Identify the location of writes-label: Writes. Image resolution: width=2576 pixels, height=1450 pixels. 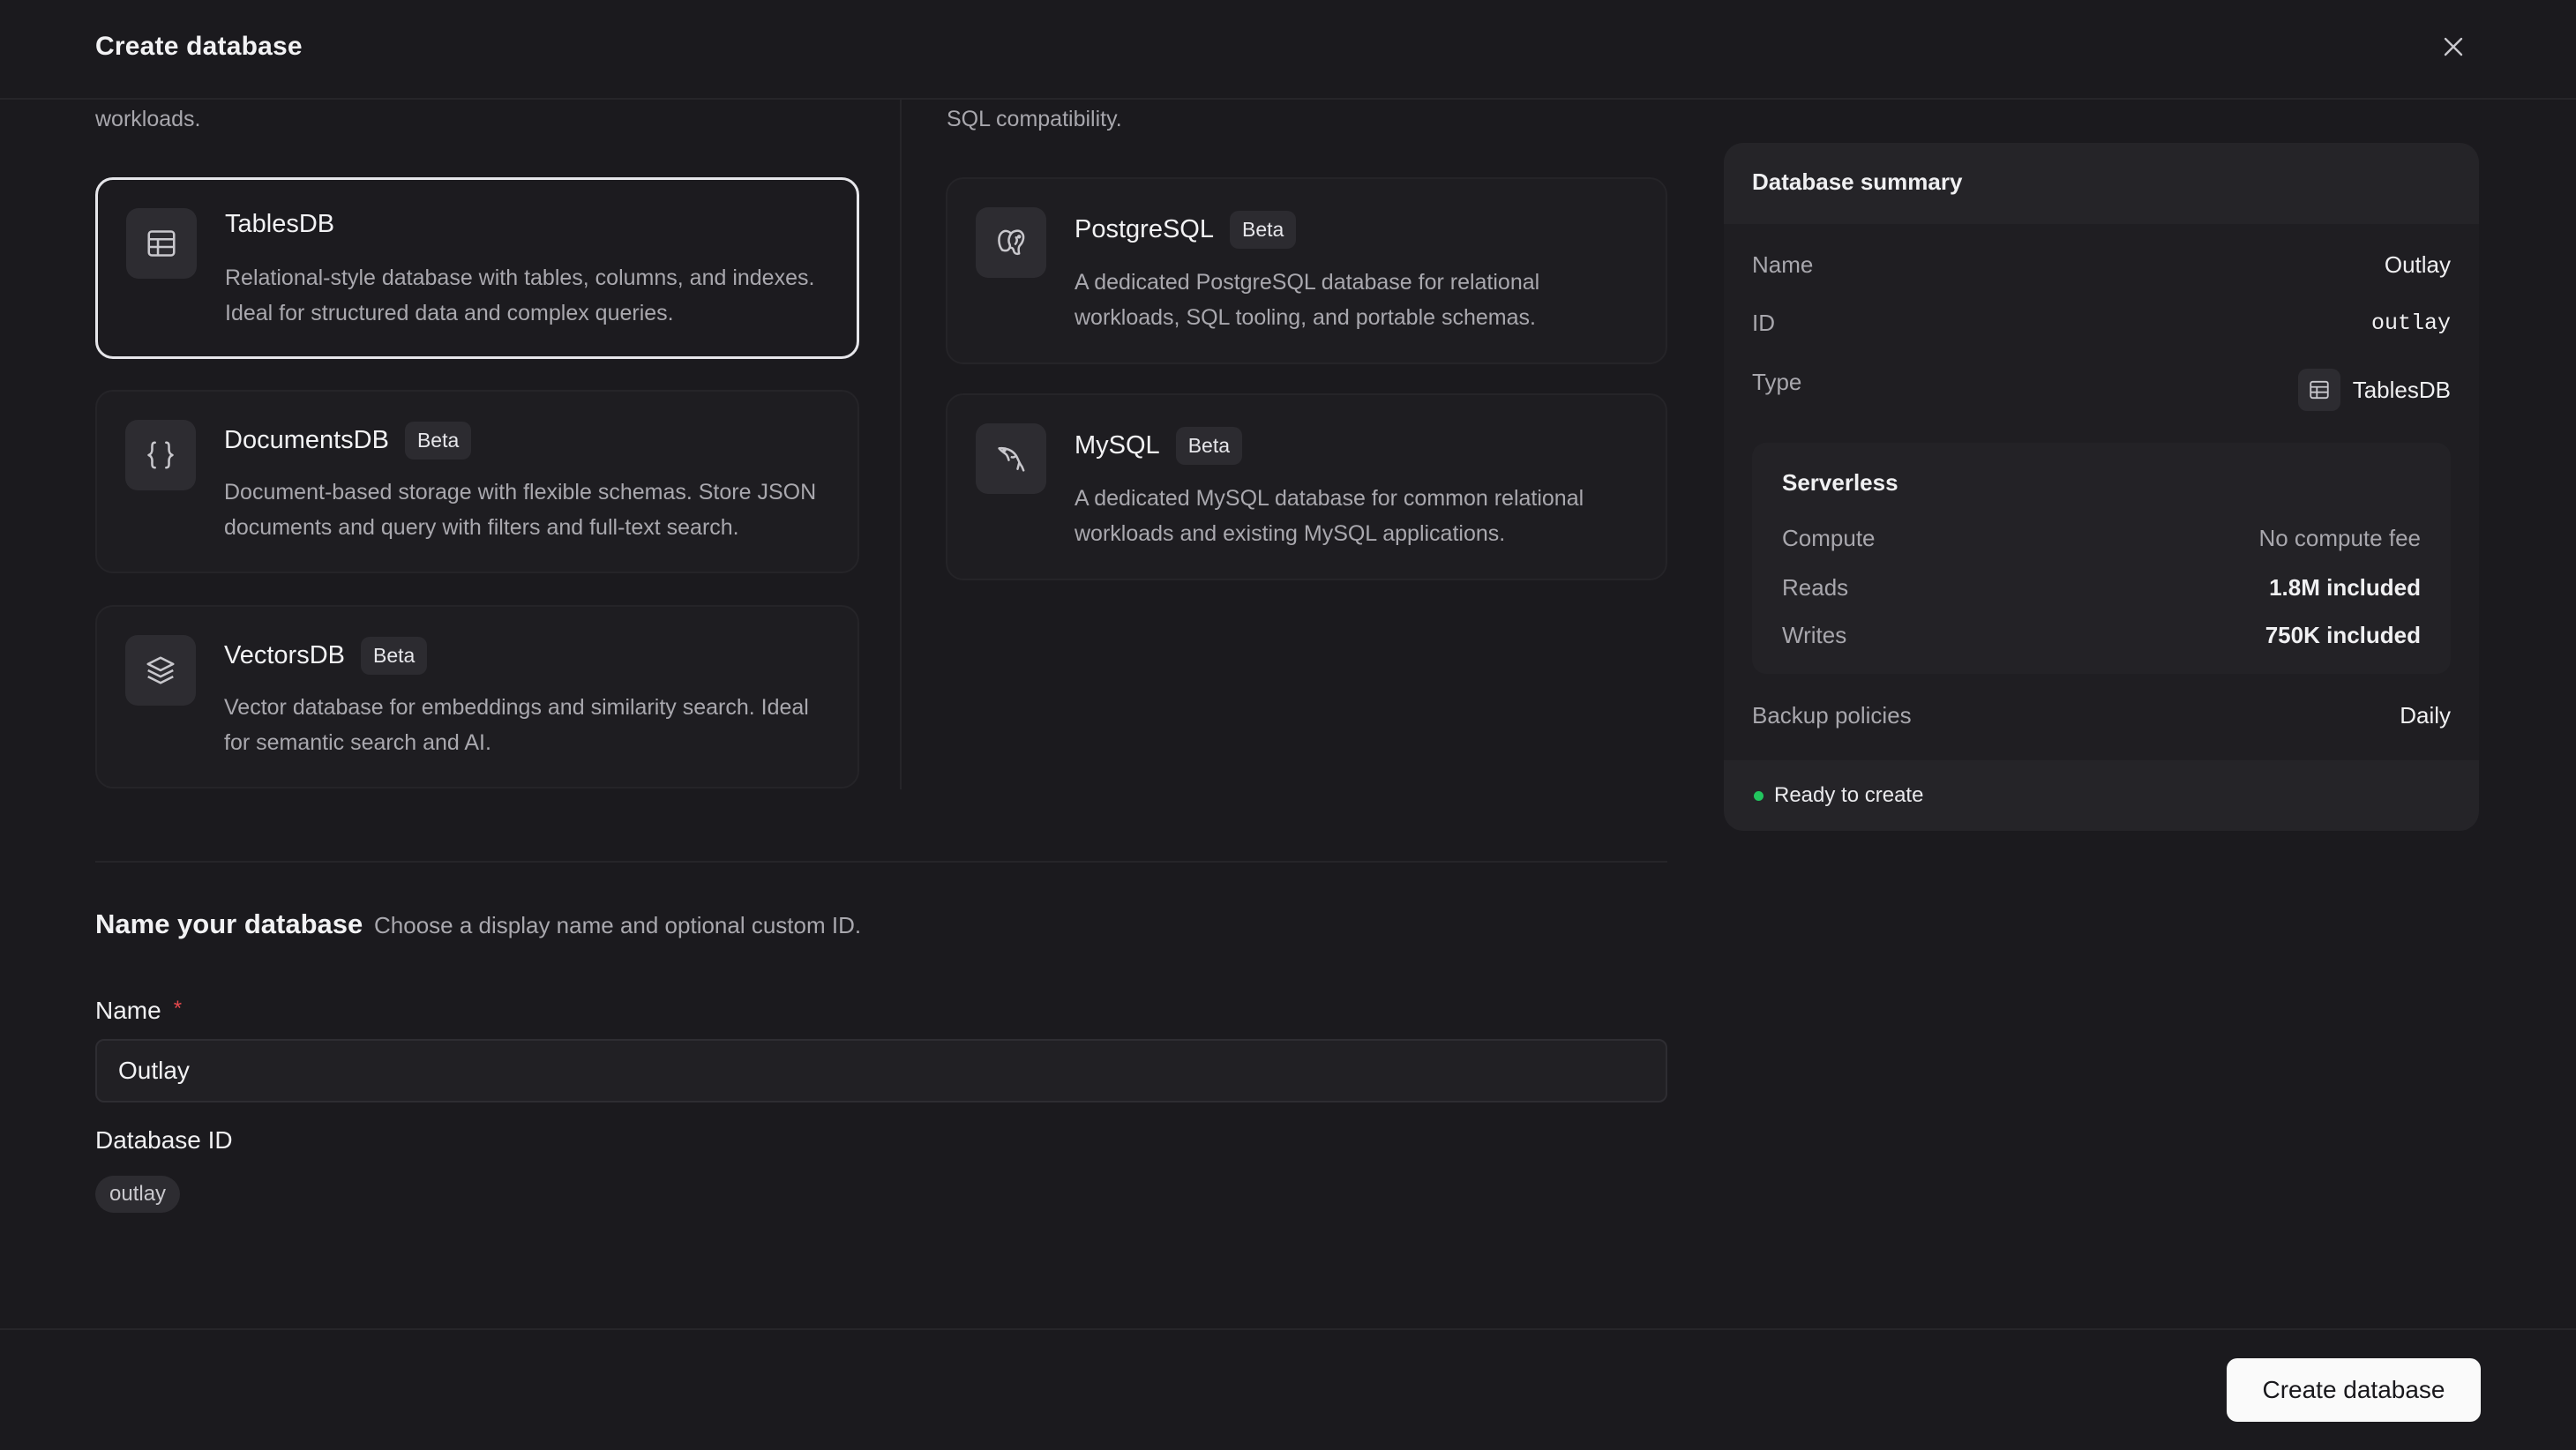
(1814, 635).